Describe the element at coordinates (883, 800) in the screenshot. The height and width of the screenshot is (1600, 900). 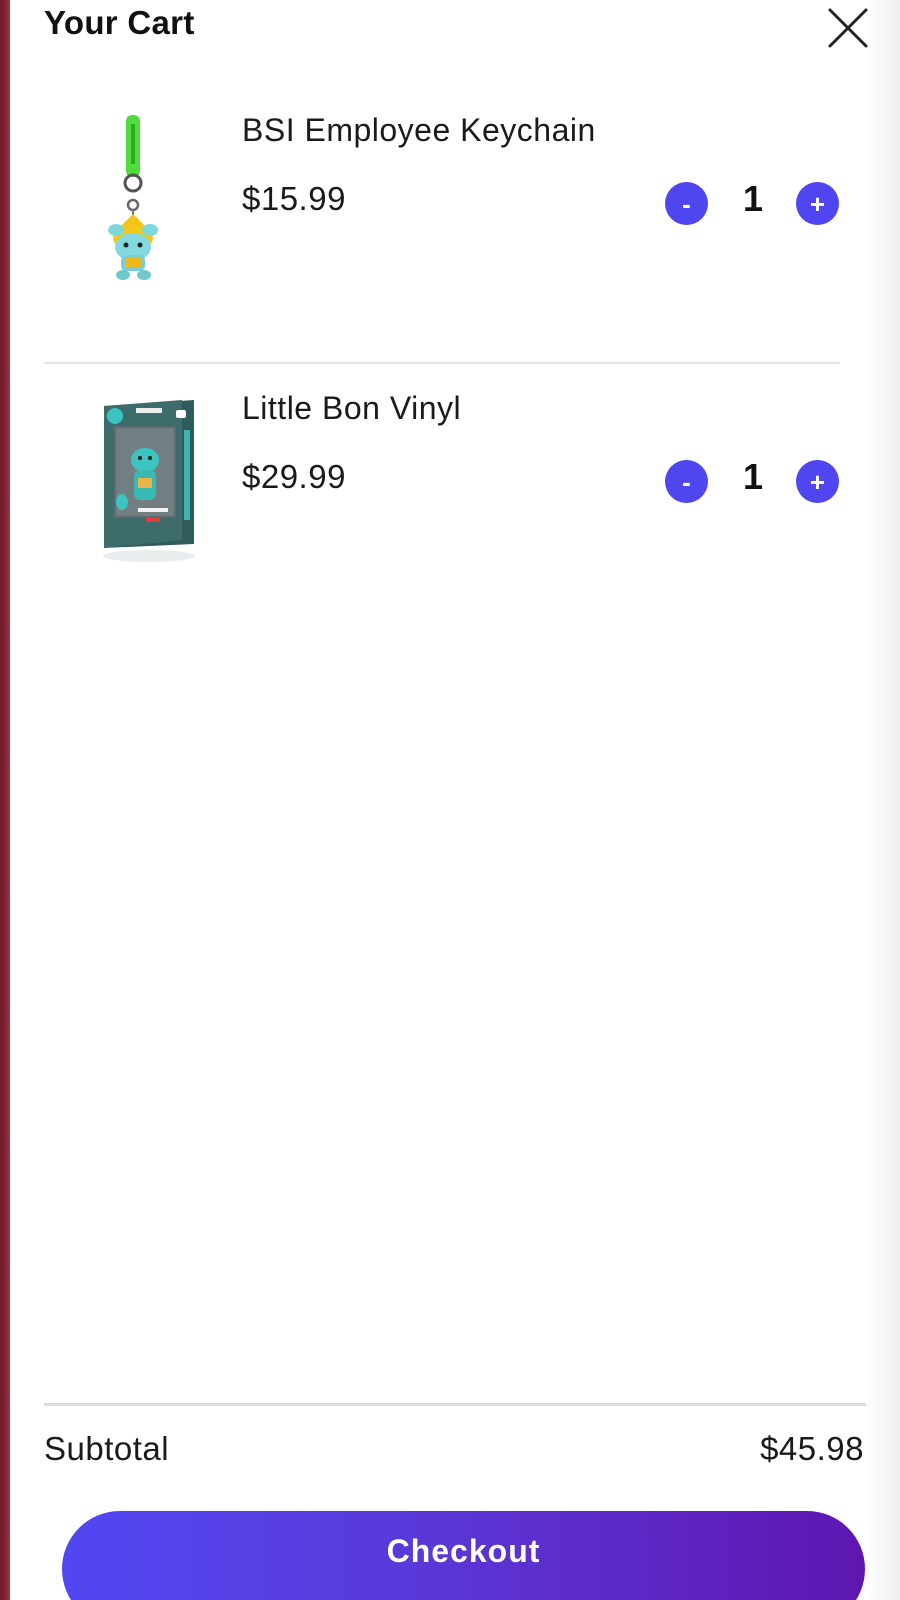
I see `drawer-shadow` at that location.